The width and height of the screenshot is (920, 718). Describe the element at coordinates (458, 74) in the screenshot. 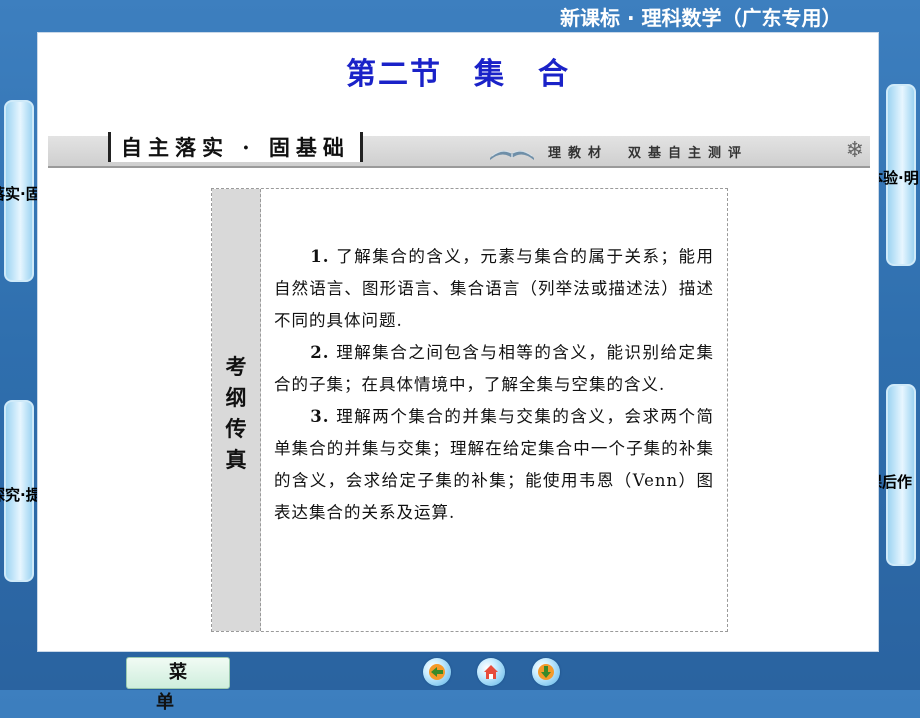

I see `slide-title: 第二节 集 合` at that location.